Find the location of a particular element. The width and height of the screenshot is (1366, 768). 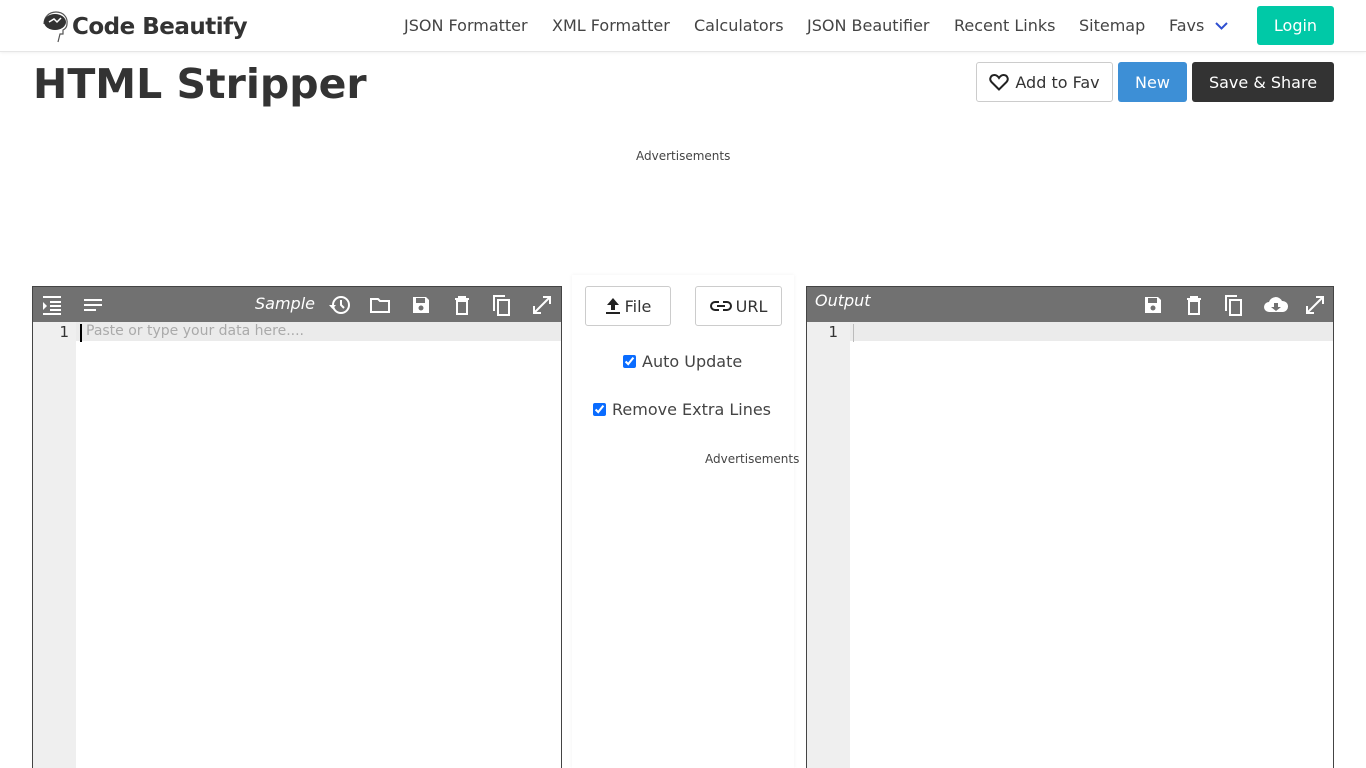

new-button: New is located at coordinates (1152, 82).